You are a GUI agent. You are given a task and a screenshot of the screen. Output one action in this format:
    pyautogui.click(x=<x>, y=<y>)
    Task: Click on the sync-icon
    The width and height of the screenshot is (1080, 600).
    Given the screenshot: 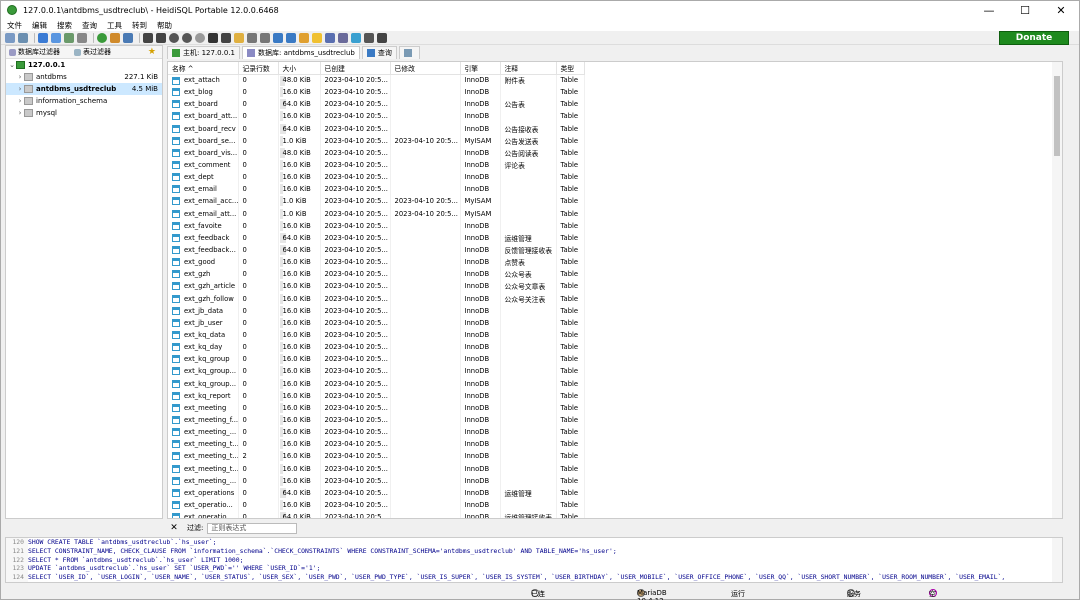 What is the action you would take?
    pyautogui.click(x=356, y=37)
    